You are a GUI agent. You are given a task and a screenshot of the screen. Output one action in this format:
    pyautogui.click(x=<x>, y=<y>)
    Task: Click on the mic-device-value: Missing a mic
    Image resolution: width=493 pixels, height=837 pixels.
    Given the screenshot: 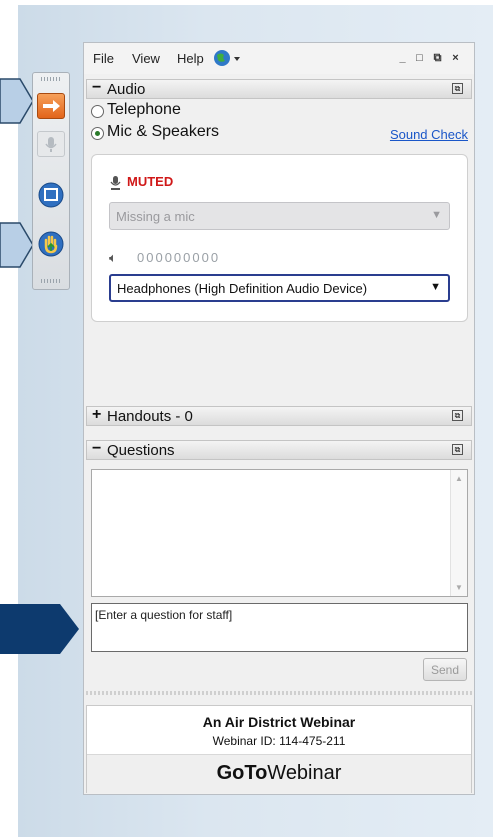 What is the action you would take?
    pyautogui.click(x=155, y=216)
    